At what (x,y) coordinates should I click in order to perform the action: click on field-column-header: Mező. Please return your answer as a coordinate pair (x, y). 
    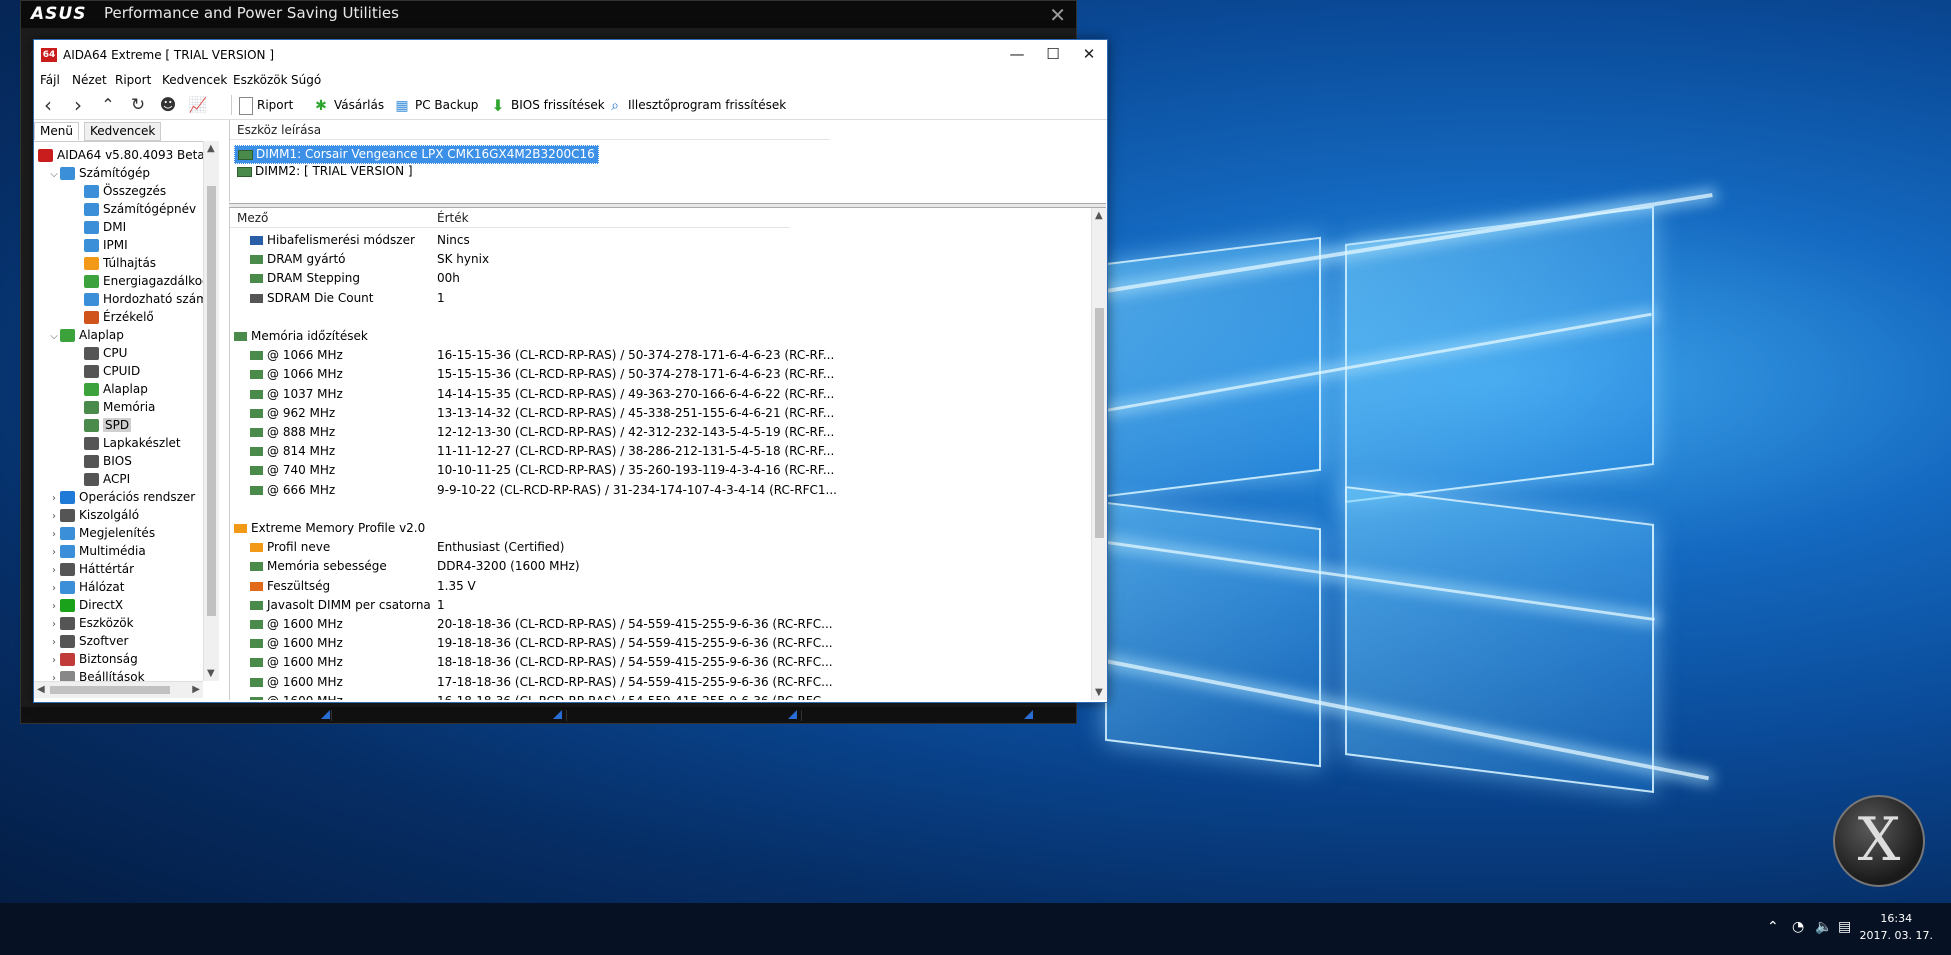
    Looking at the image, I should click on (252, 218).